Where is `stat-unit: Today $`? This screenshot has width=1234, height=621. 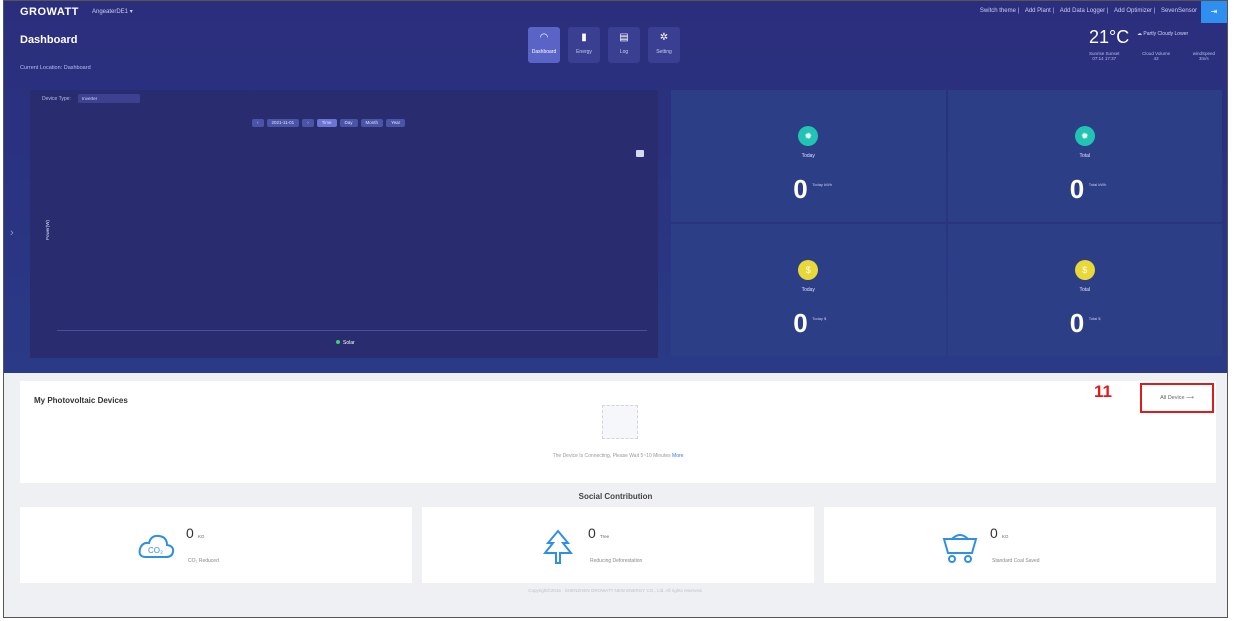
stat-unit: Today $ is located at coordinates (819, 318).